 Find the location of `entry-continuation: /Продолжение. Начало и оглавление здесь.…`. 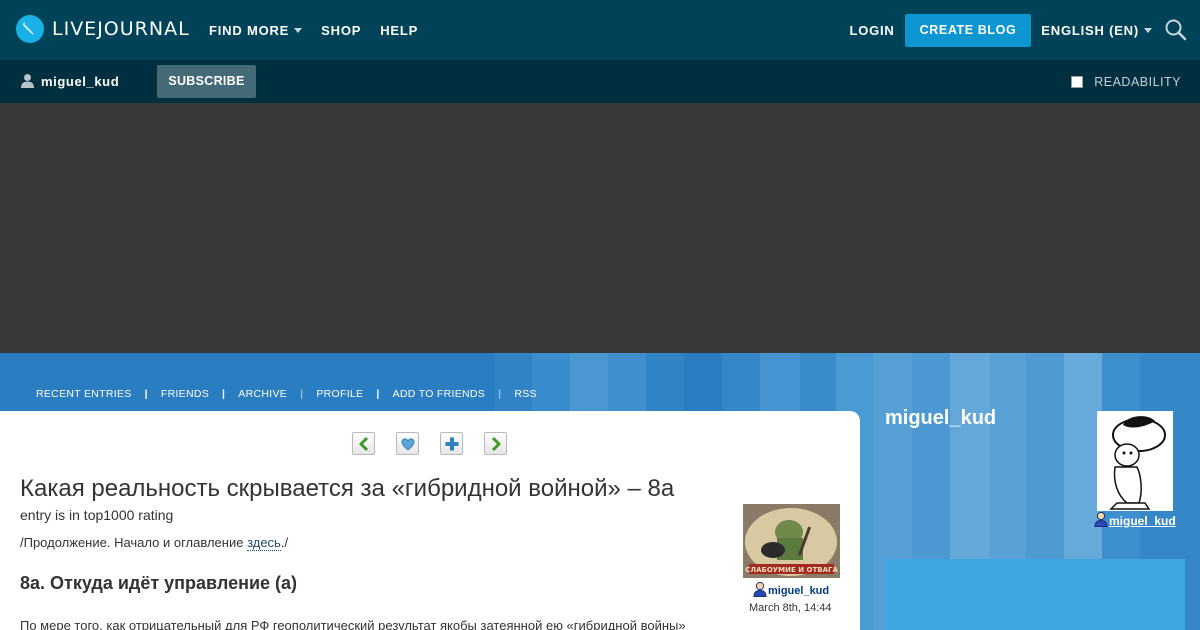

entry-continuation: /Продолжение. Начало и оглавление здесь.… is located at coordinates (154, 543).